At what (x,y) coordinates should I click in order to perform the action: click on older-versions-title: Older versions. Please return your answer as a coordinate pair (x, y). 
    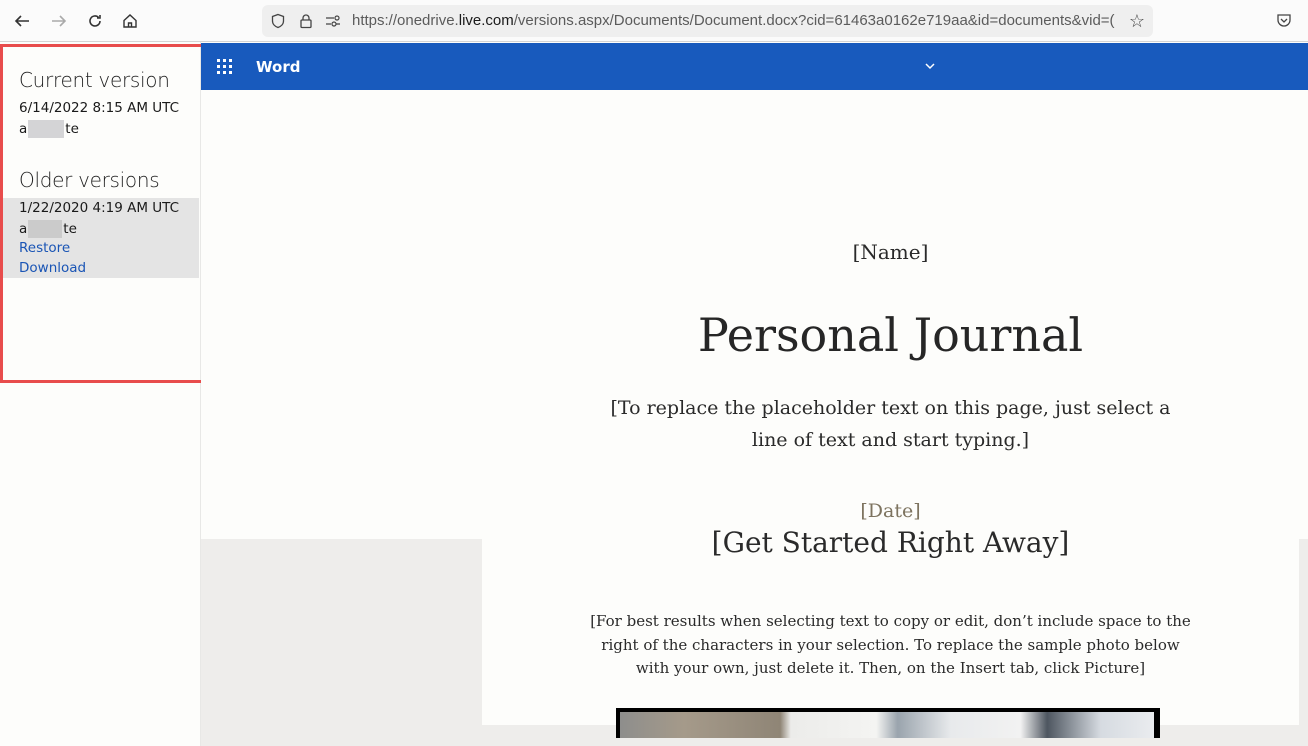
    Looking at the image, I should click on (89, 180).